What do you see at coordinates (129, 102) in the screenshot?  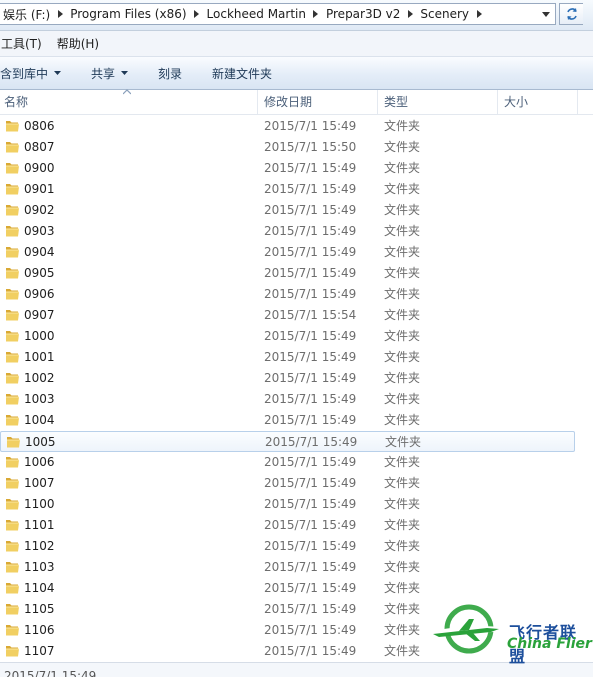 I see `column-name: 名称` at bounding box center [129, 102].